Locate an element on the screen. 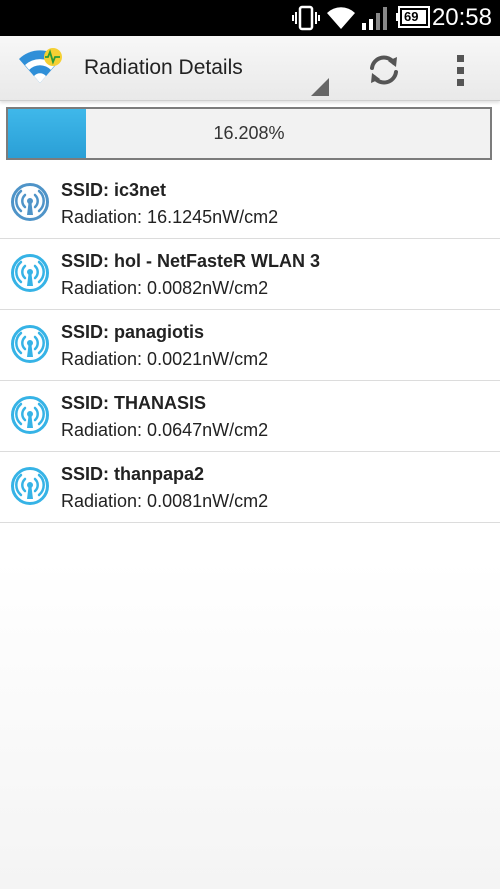 The width and height of the screenshot is (500, 889). status-time: 20:58 is located at coordinates (461, 17).